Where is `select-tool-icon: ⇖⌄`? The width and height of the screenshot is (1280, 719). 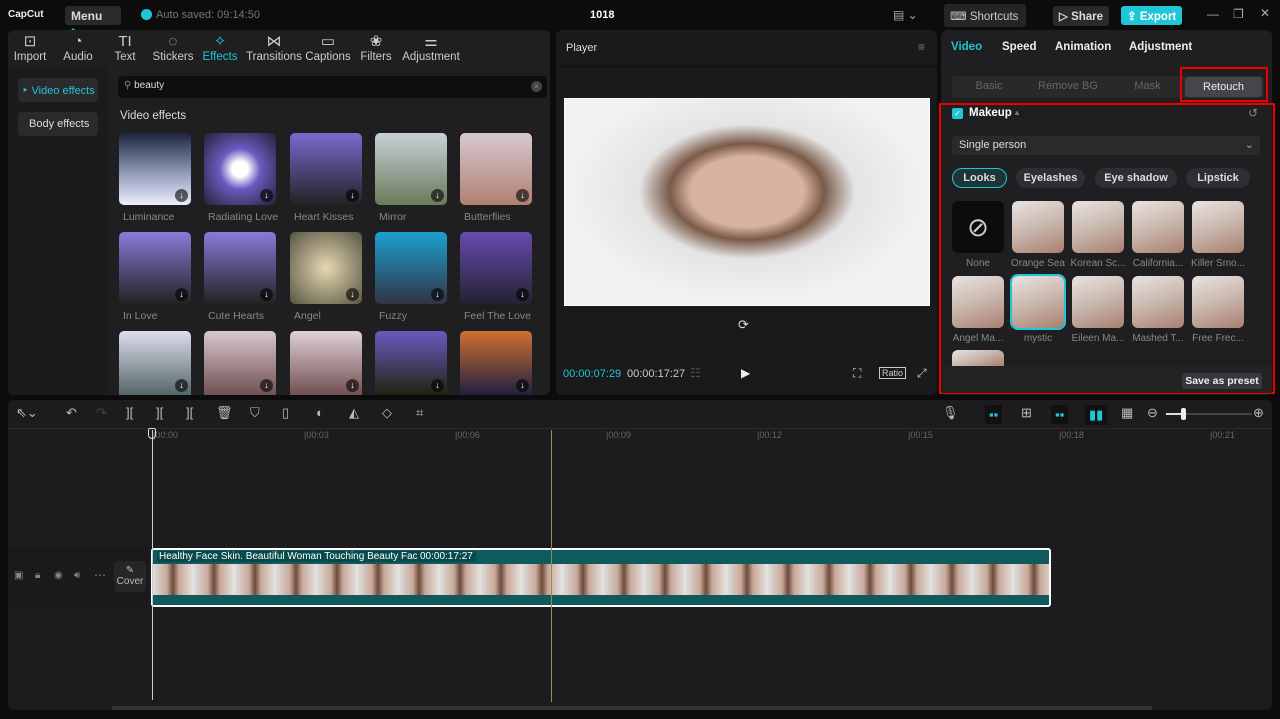
select-tool-icon: ⇖⌄ is located at coordinates (27, 413).